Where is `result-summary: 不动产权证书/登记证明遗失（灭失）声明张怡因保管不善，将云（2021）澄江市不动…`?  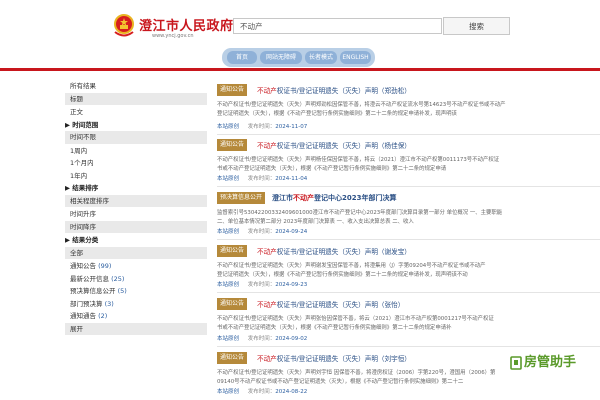
result-summary: 不动产权证书/登记证明遗失（灭失）声明张怡因保管不善，将云（2021）澄江市不动… is located at coordinates (384, 324).